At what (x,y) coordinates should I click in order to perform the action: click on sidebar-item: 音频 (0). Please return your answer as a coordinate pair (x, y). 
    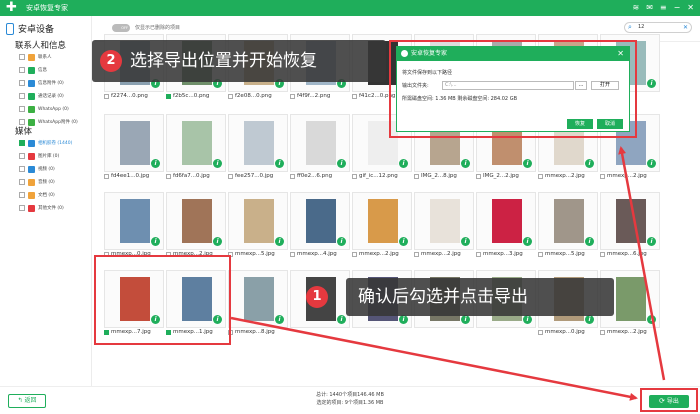
    Looking at the image, I should click on (54, 182).